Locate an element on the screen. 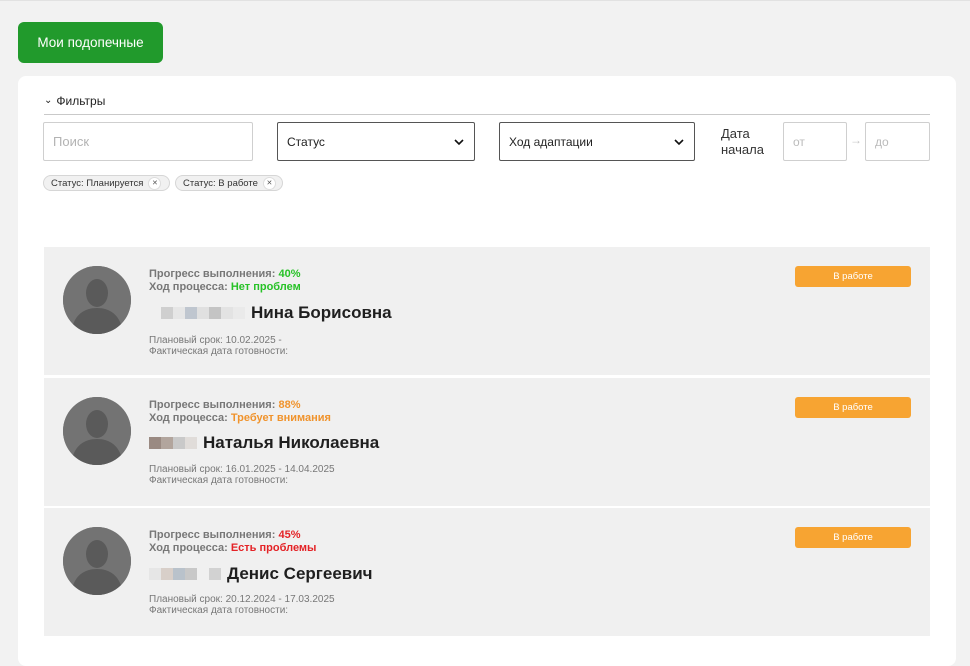  process-value: Нет проблем is located at coordinates (265, 287).